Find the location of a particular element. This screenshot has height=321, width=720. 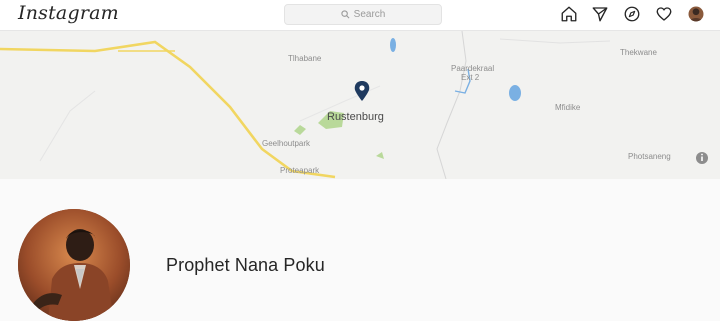

map-label-rustenburg: Rustenburg is located at coordinates (355, 117).